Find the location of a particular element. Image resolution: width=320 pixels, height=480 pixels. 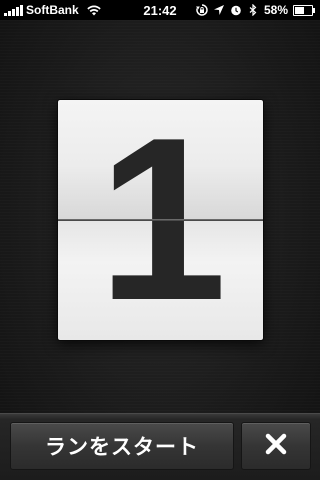

bottom-toolbar: ランをスタート is located at coordinates (160, 446).